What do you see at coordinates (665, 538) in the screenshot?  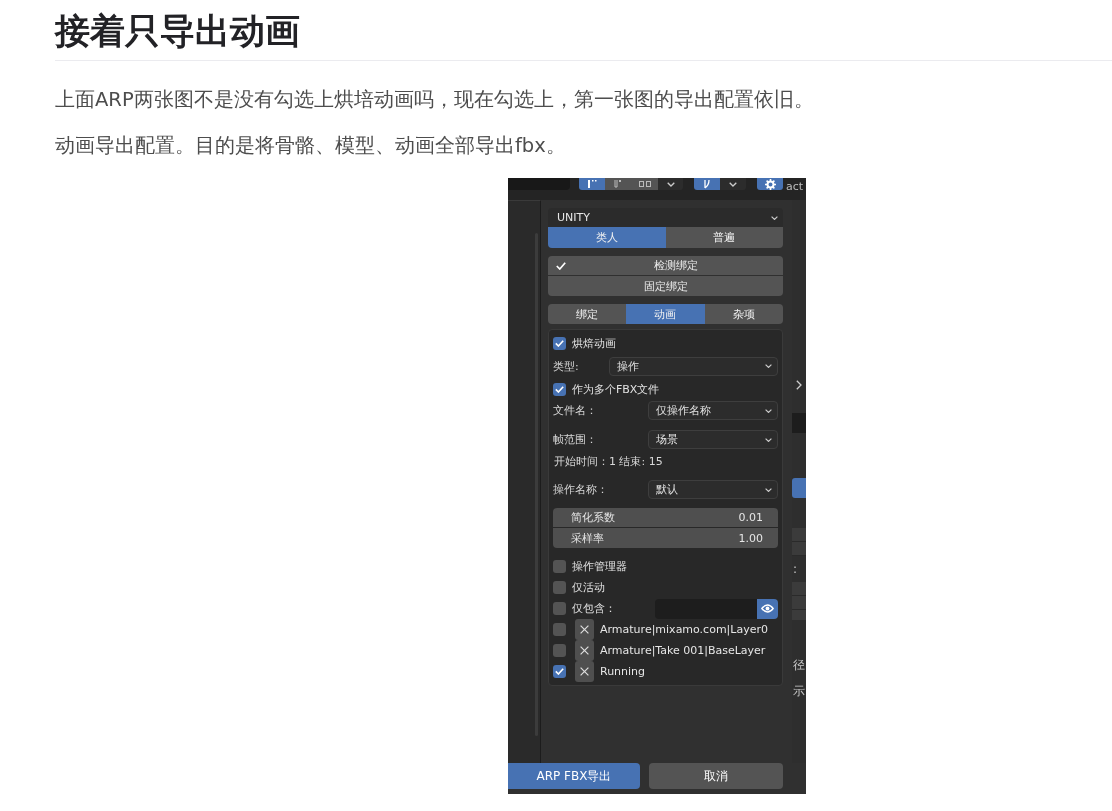 I see `number-field: 采样率 1.00` at bounding box center [665, 538].